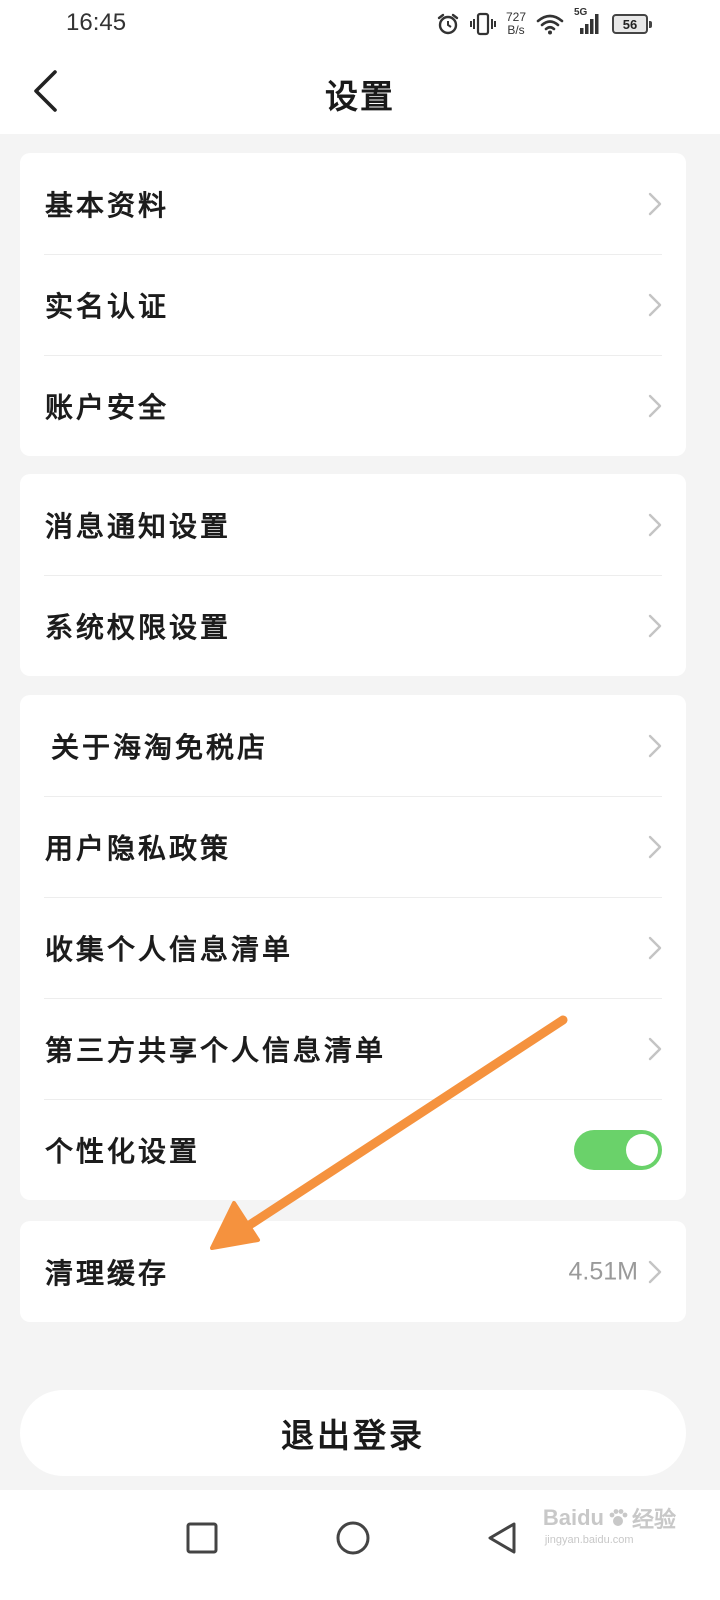 The image size is (720, 1600). I want to click on settings-item-third-party-sharing-list: 第三方共享个人信息清单, so click(353, 1048).